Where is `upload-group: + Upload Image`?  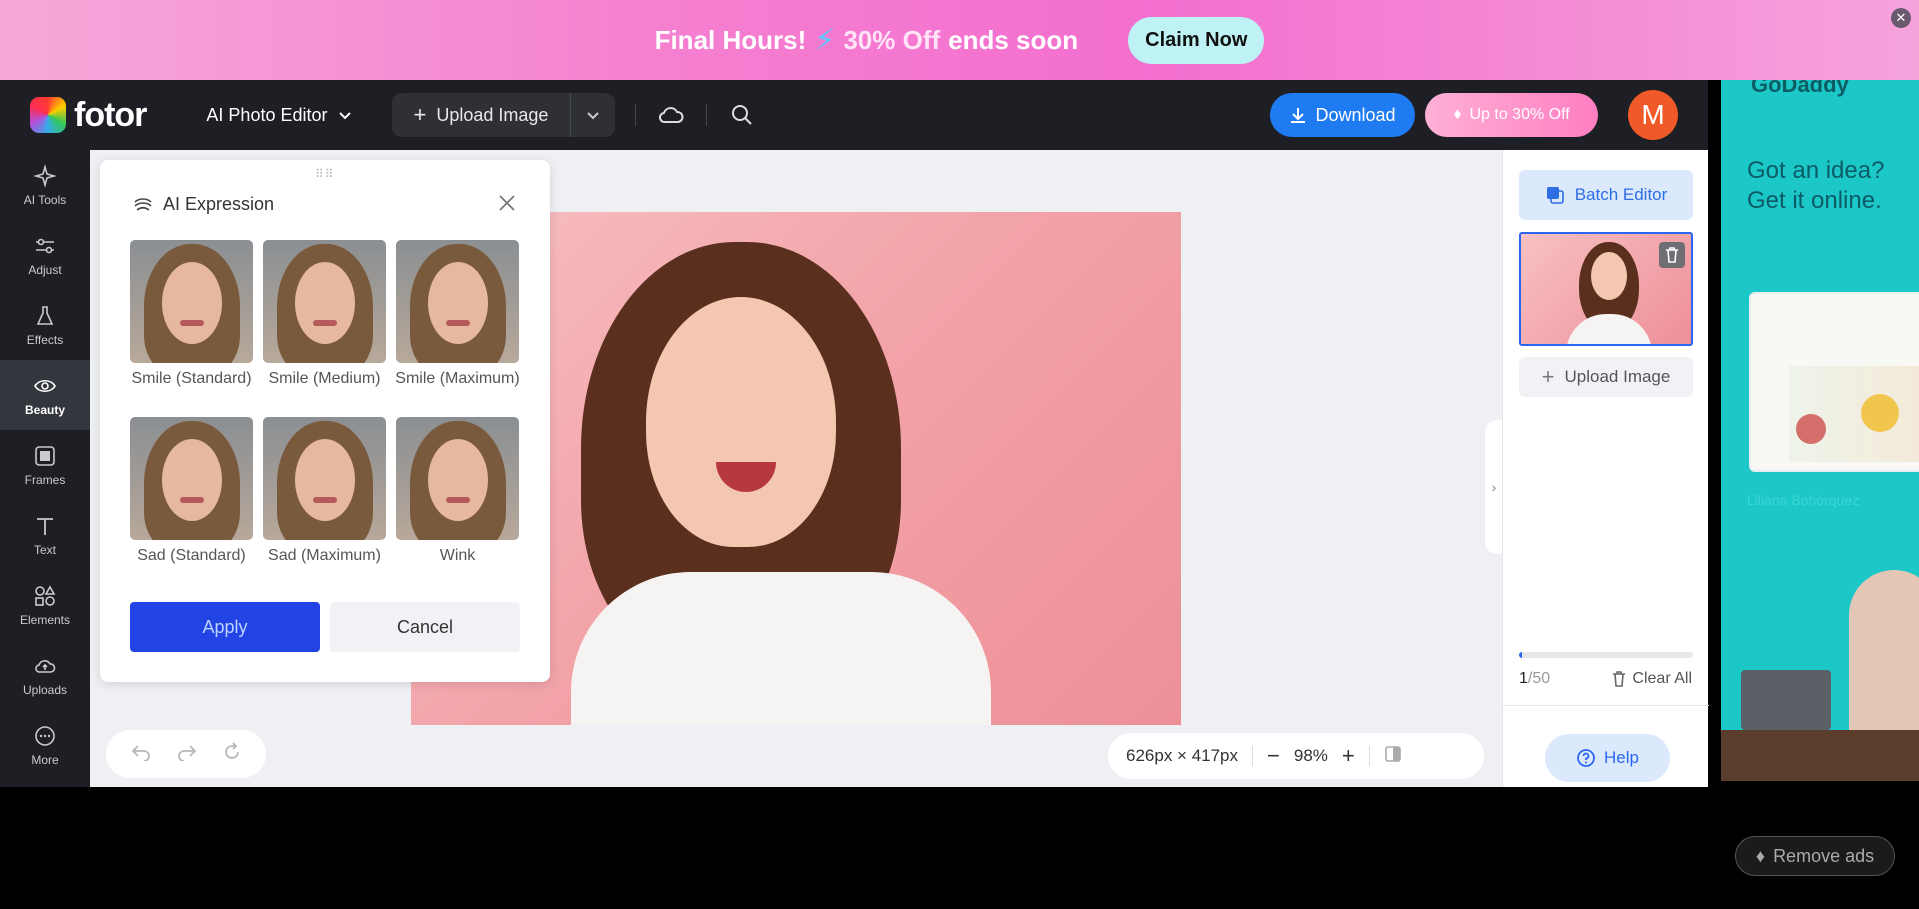
upload-group: + Upload Image is located at coordinates (503, 115).